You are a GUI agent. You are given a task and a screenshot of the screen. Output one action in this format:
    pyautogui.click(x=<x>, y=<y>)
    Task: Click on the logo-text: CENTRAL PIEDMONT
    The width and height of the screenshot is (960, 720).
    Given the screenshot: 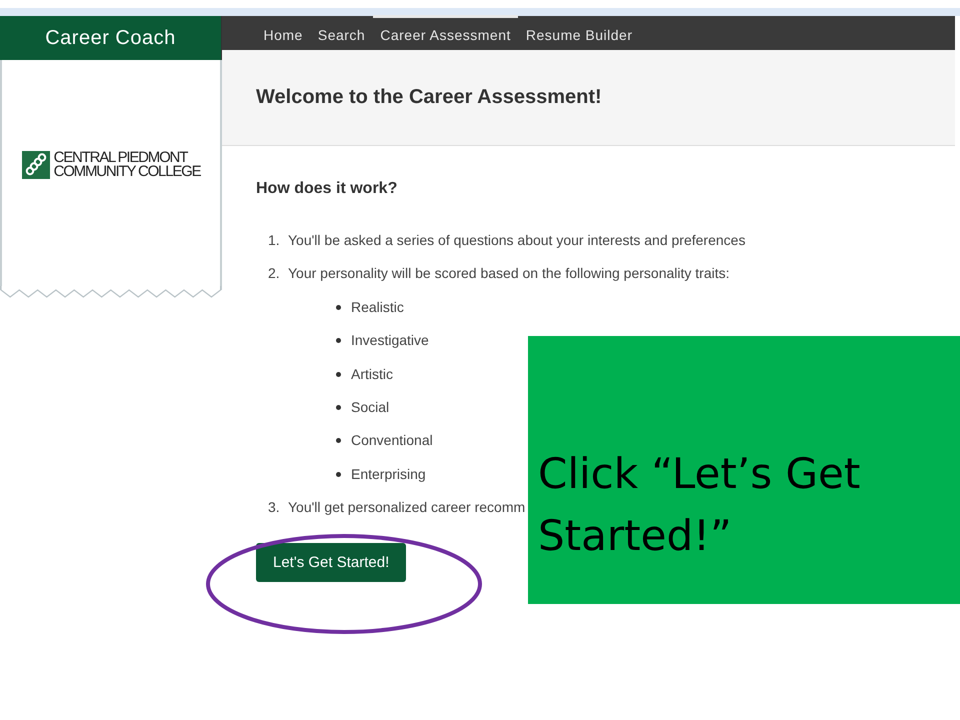 What is the action you would take?
    pyautogui.click(x=121, y=158)
    